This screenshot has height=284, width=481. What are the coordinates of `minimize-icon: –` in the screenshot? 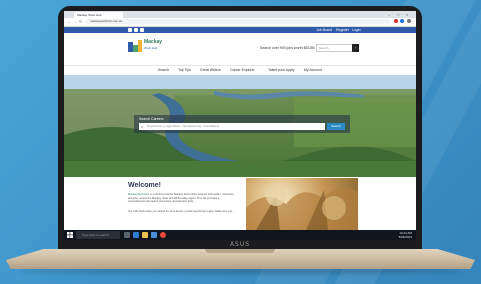 It's located at (389, 14).